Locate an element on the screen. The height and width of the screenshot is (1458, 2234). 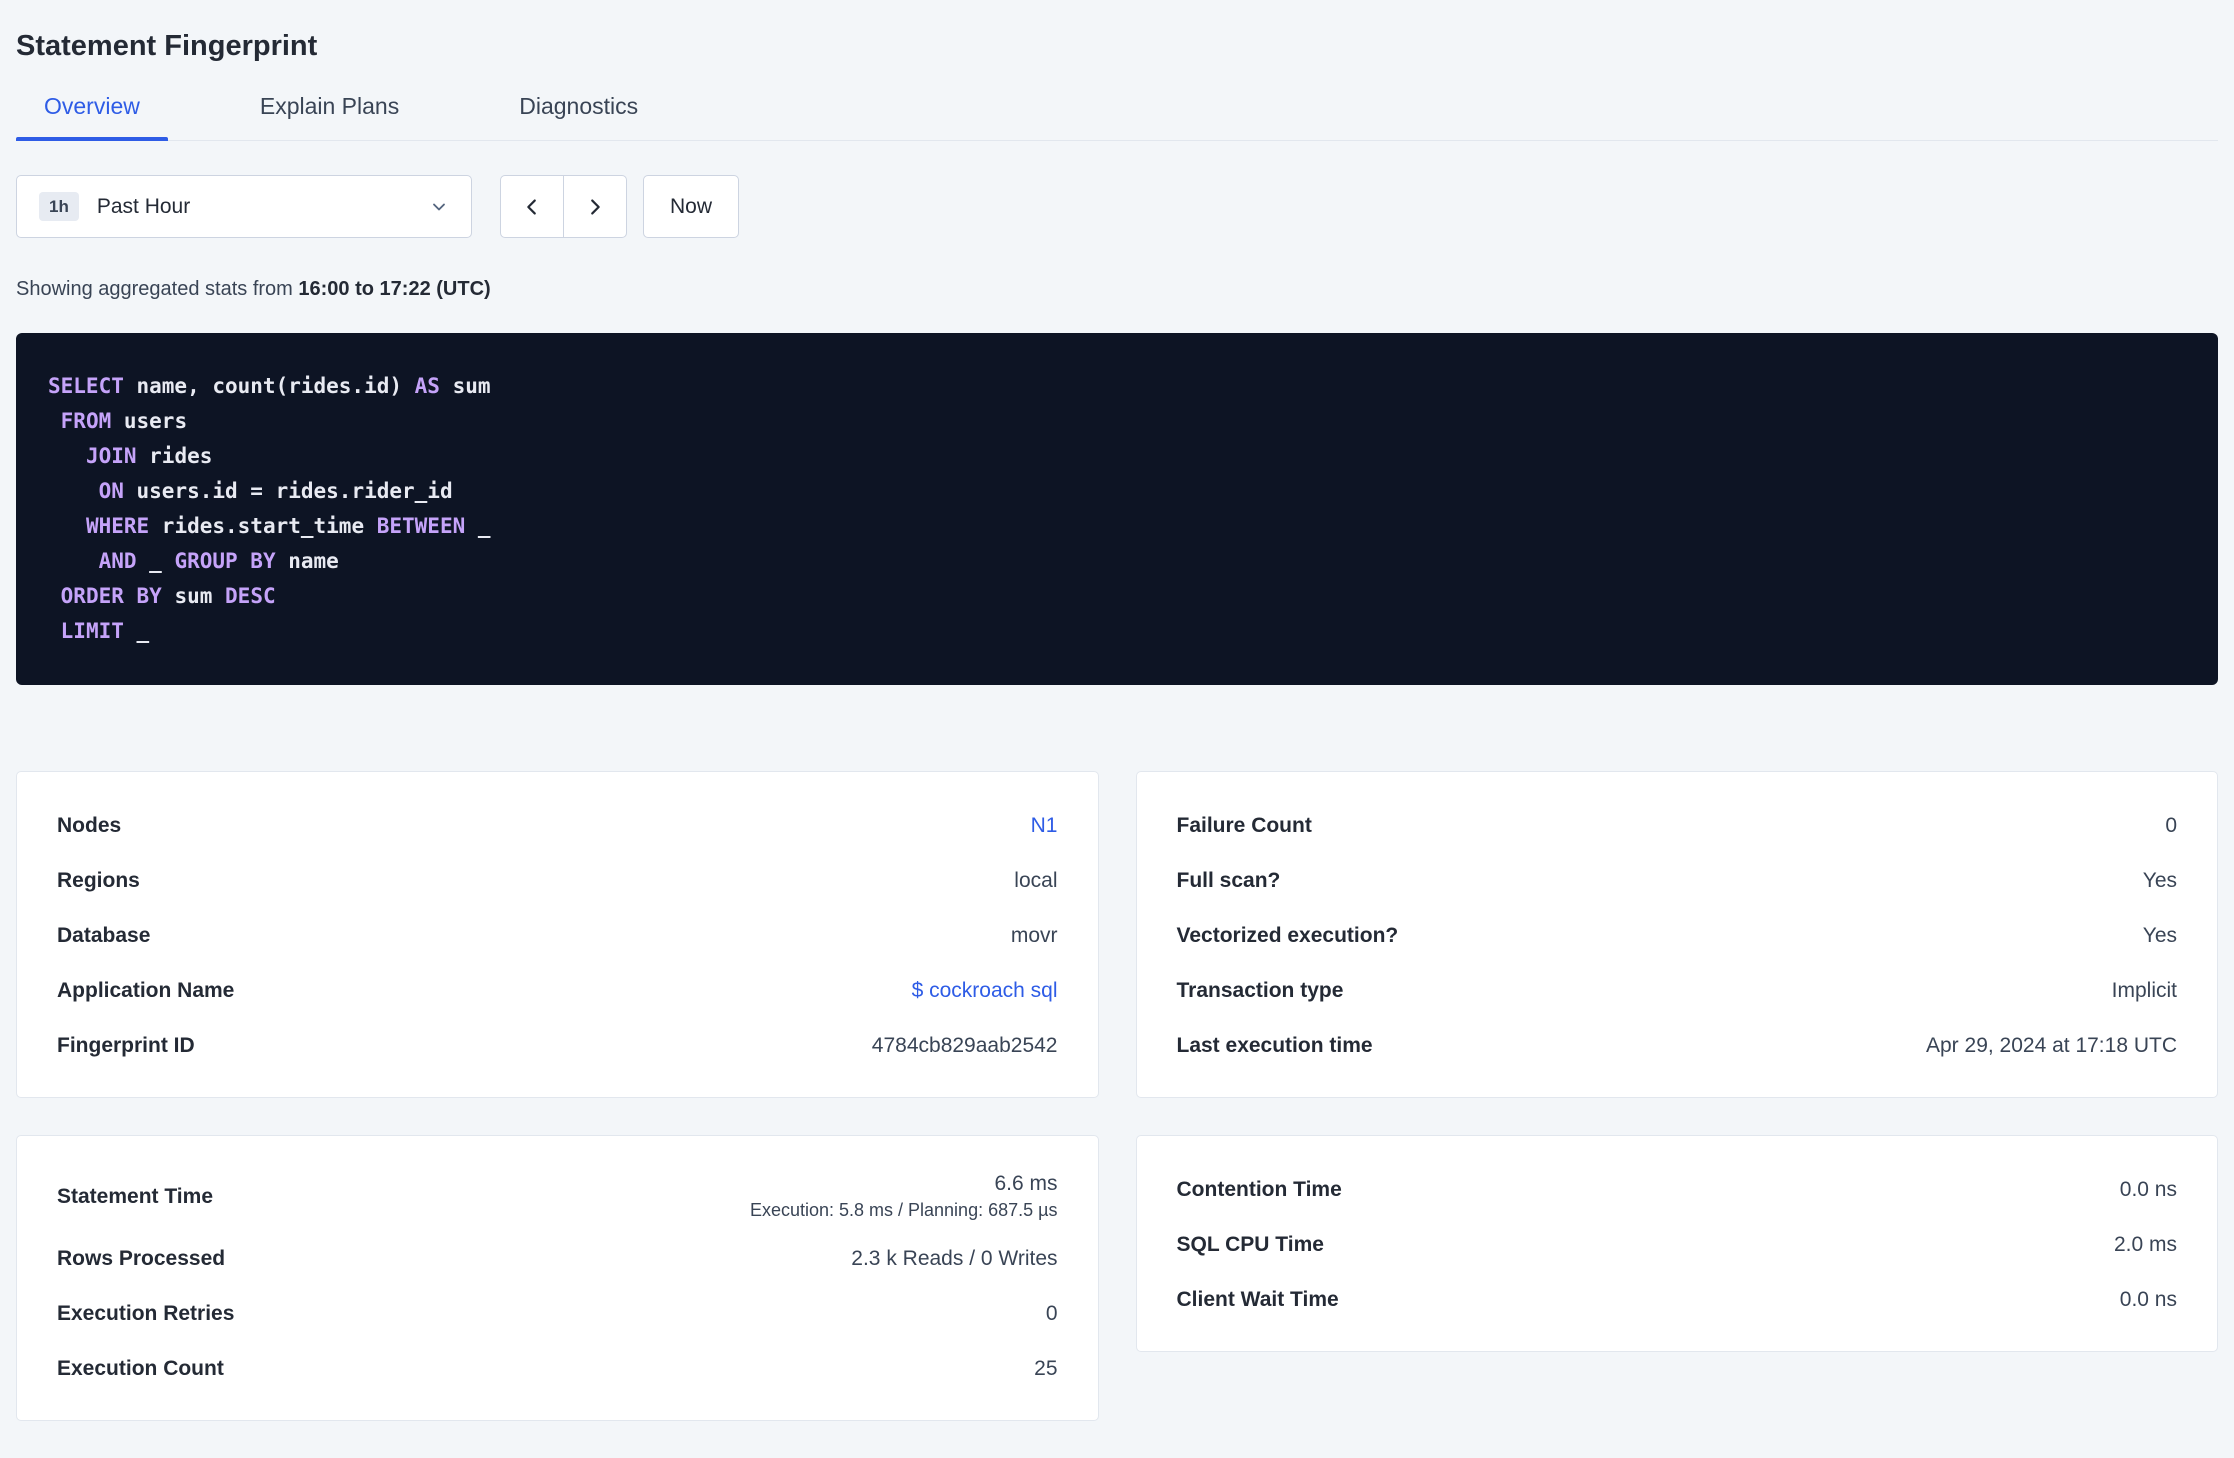
sql-keyword: ORDER BY is located at coordinates (111, 596).